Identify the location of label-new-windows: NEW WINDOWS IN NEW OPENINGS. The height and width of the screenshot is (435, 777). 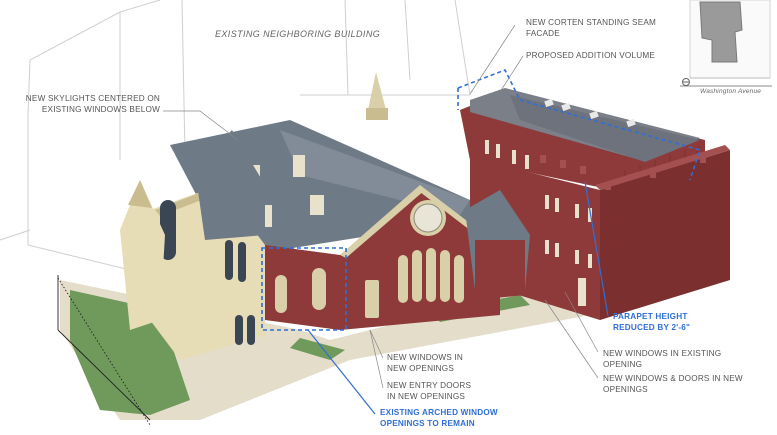
(425, 363).